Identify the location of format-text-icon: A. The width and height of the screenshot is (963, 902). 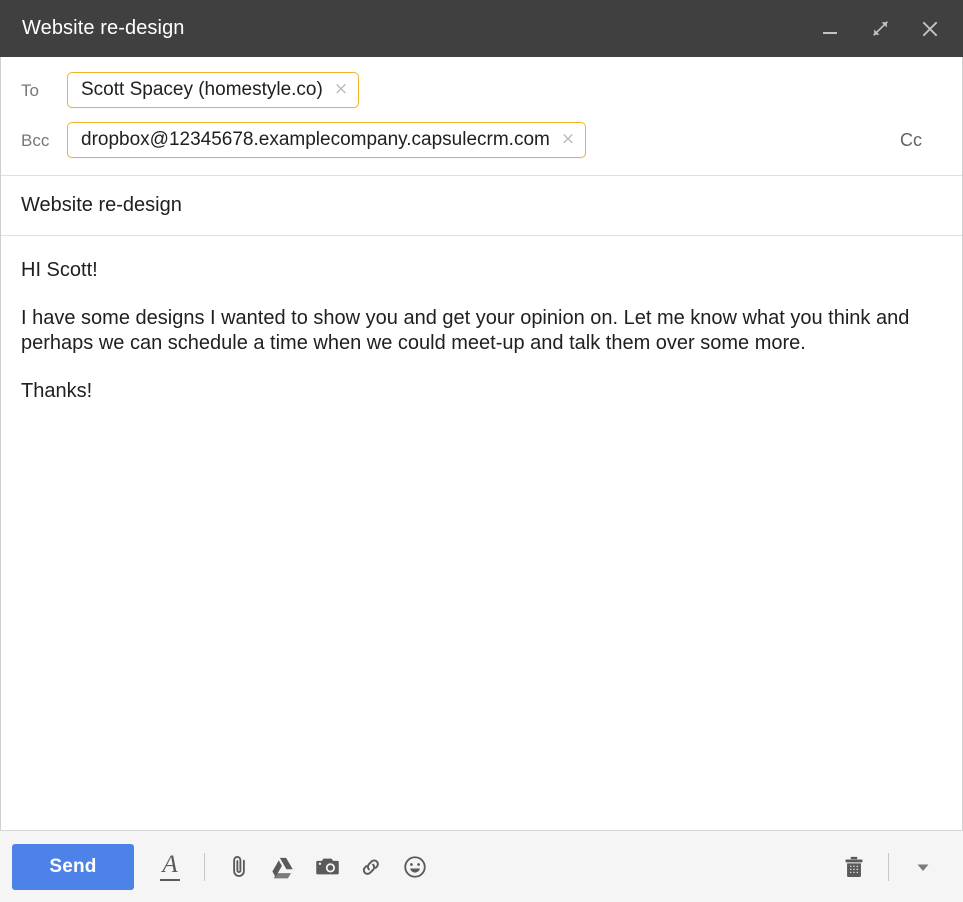
(170, 866).